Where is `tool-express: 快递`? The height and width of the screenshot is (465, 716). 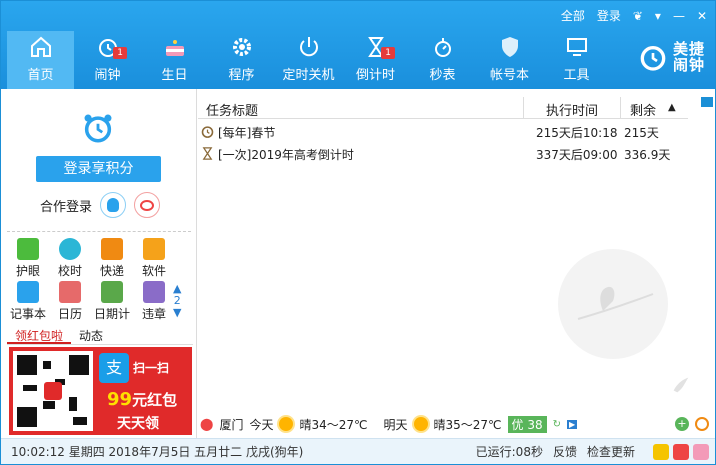 tool-express: 快递 is located at coordinates (112, 258).